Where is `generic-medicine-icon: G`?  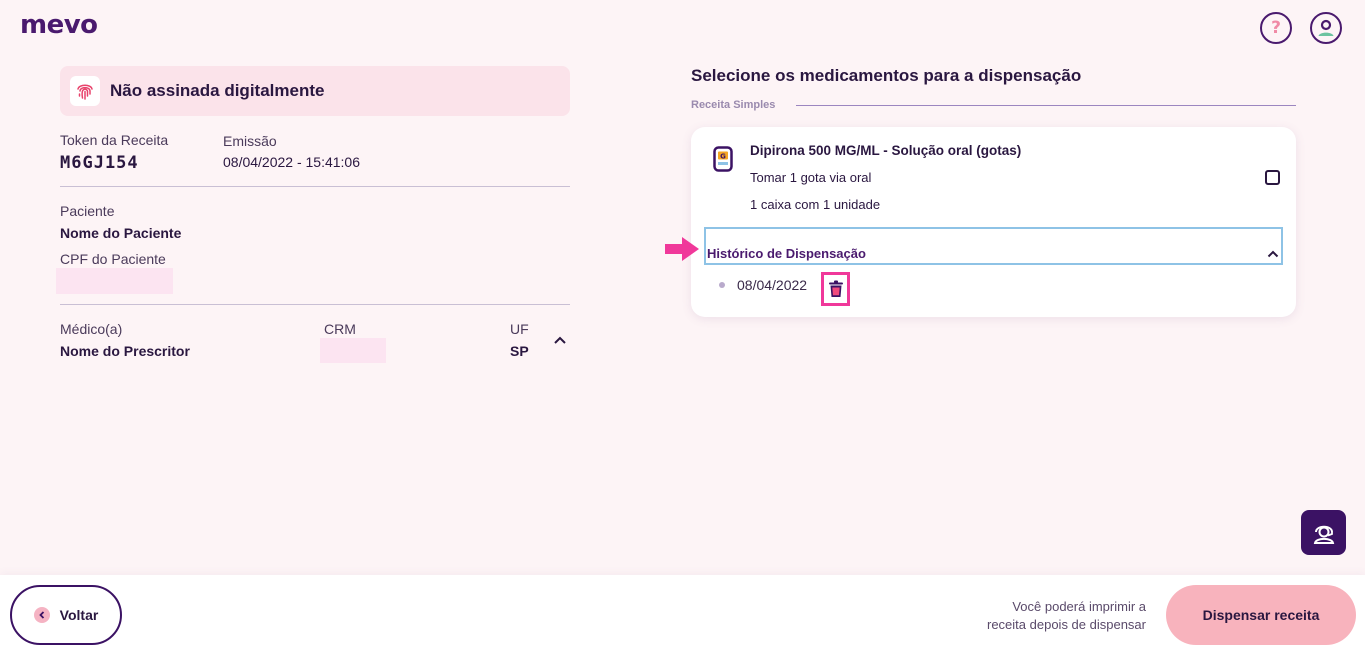
generic-medicine-icon: G is located at coordinates (723, 159).